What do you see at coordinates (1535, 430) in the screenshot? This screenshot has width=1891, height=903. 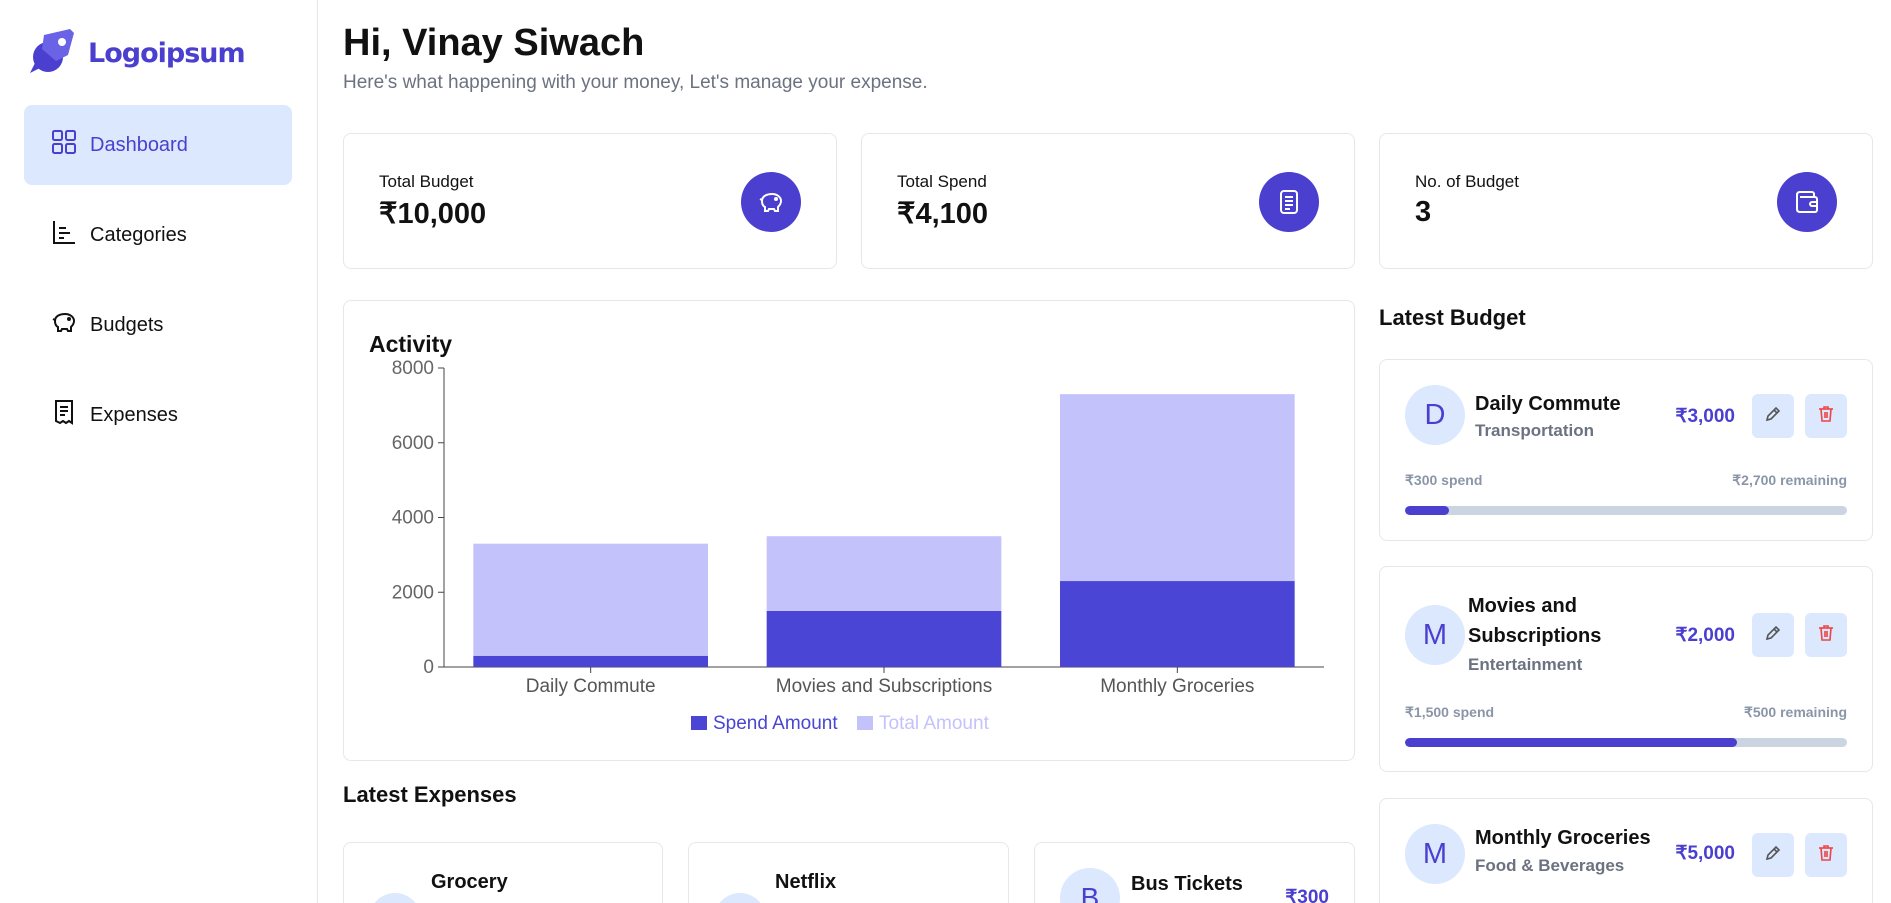 I see `budget-category: Transportation` at bounding box center [1535, 430].